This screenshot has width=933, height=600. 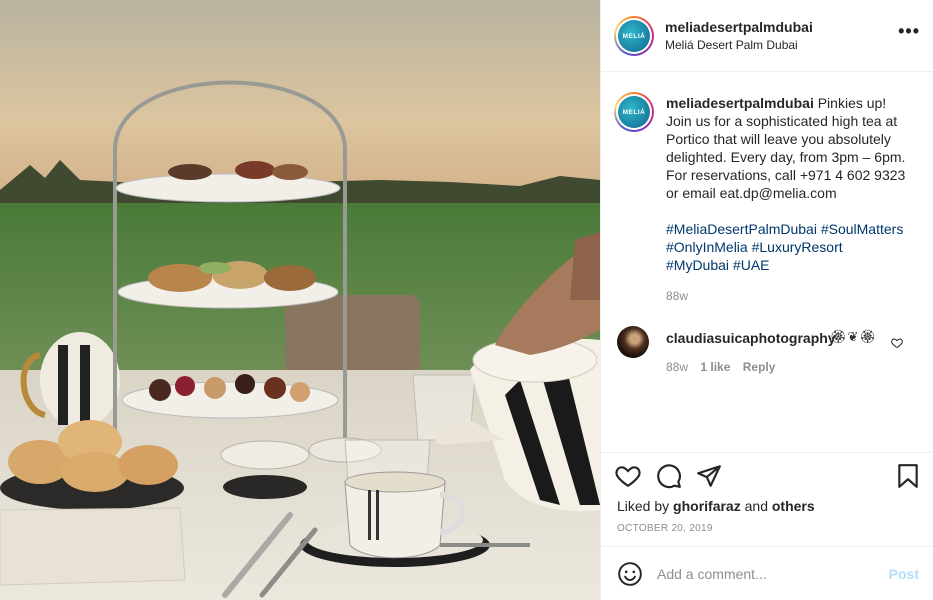 I want to click on smile-icon, so click(x=630, y=576).